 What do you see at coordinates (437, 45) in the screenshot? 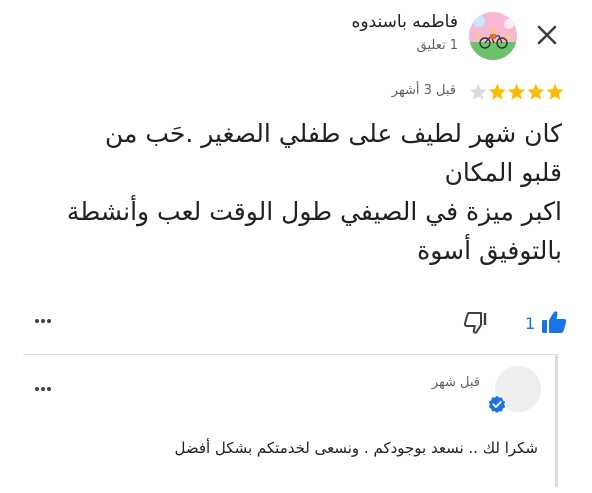
I see `author-review-count: 1 تعليق` at bounding box center [437, 45].